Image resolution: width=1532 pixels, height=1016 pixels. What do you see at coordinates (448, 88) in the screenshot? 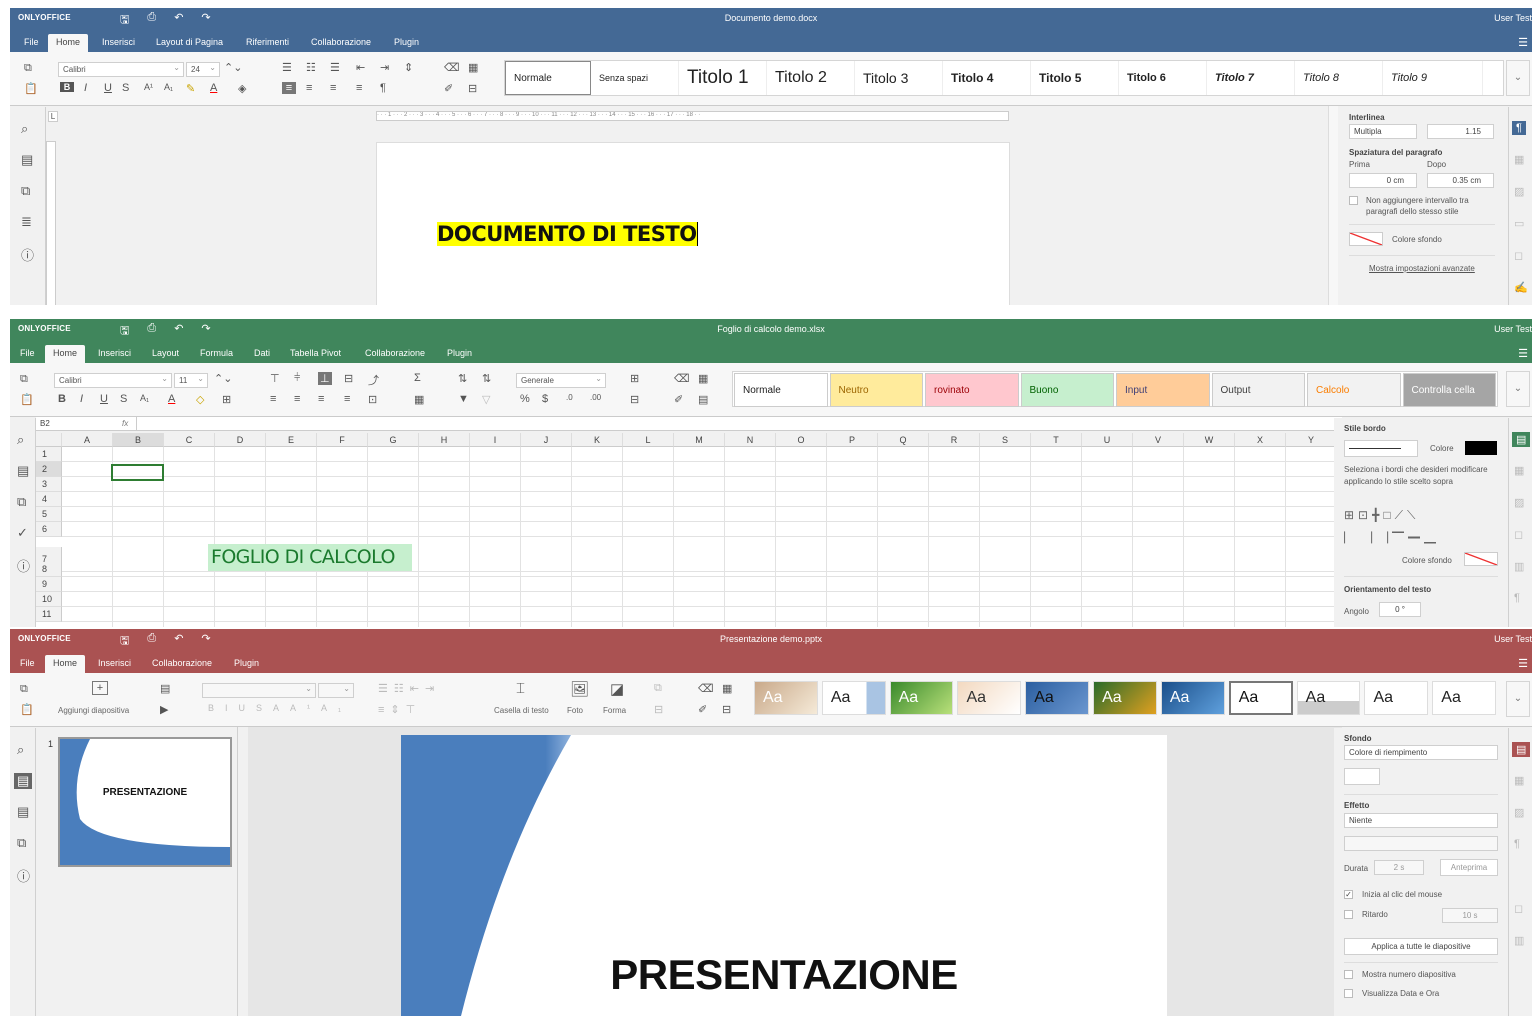
I see `copy-style-icon: ✐` at bounding box center [448, 88].